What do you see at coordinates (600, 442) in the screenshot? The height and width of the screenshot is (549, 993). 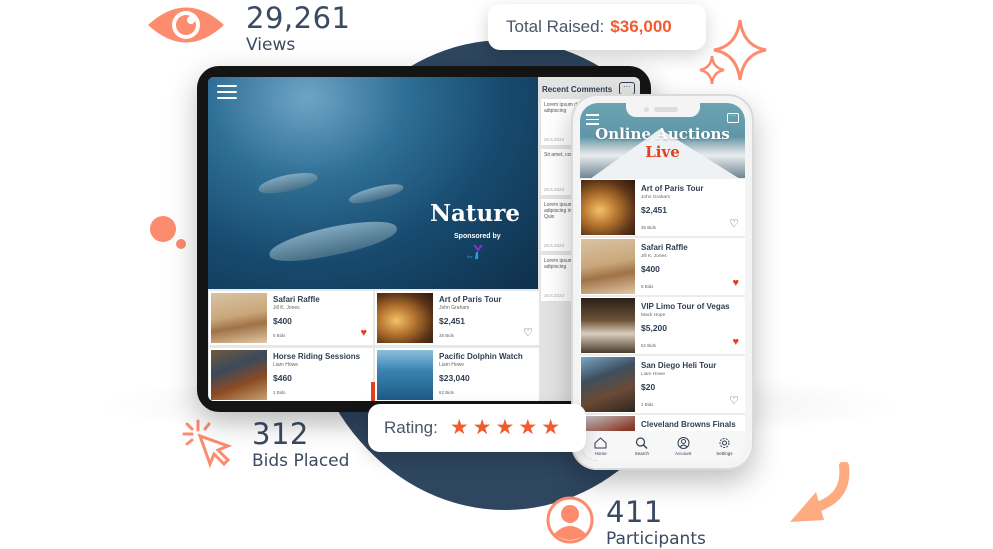 I see `home-icon` at bounding box center [600, 442].